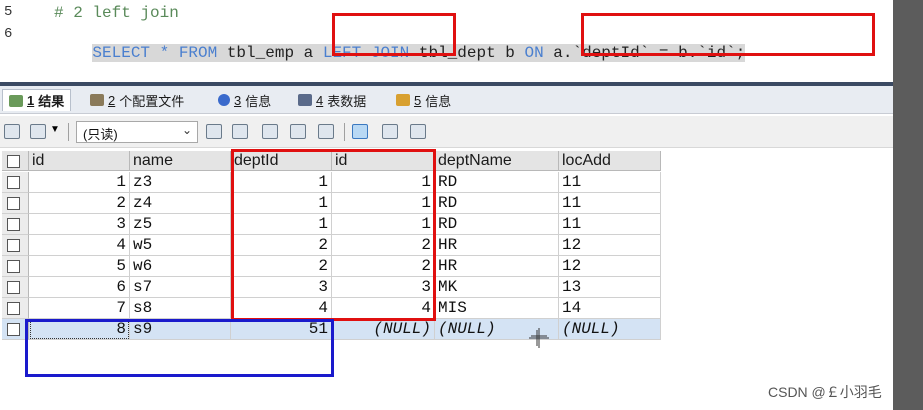 The height and width of the screenshot is (410, 923). What do you see at coordinates (180, 182) in the screenshot?
I see `cell-name: z3` at bounding box center [180, 182].